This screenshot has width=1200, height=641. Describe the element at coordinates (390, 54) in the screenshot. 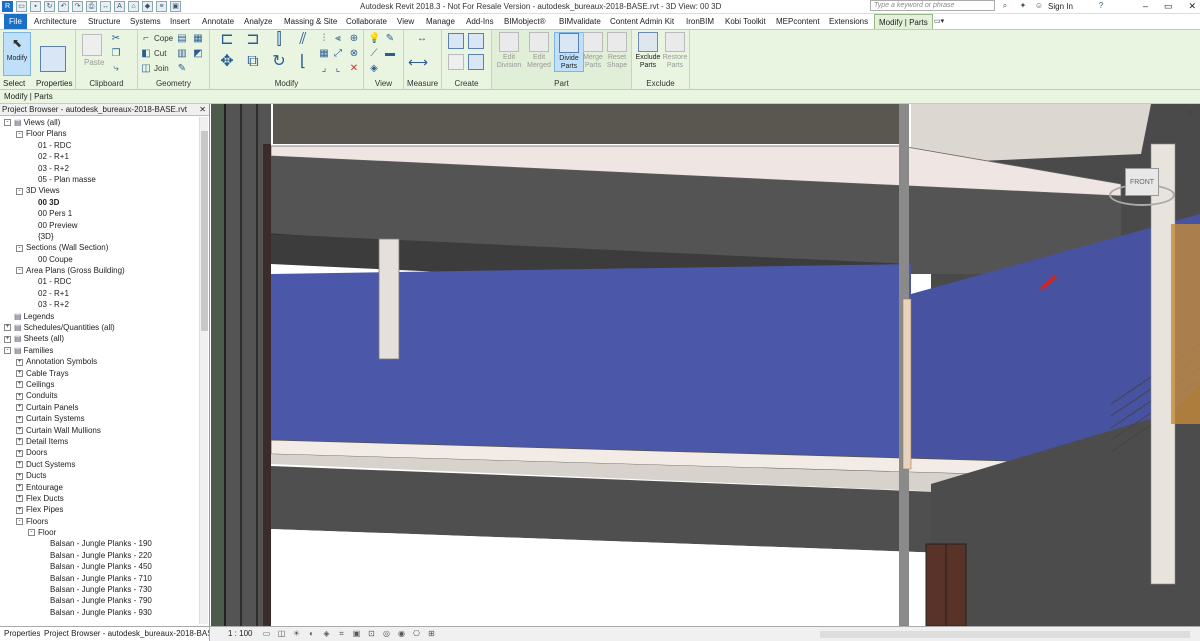

I see `paint-view-icon: ▬` at that location.